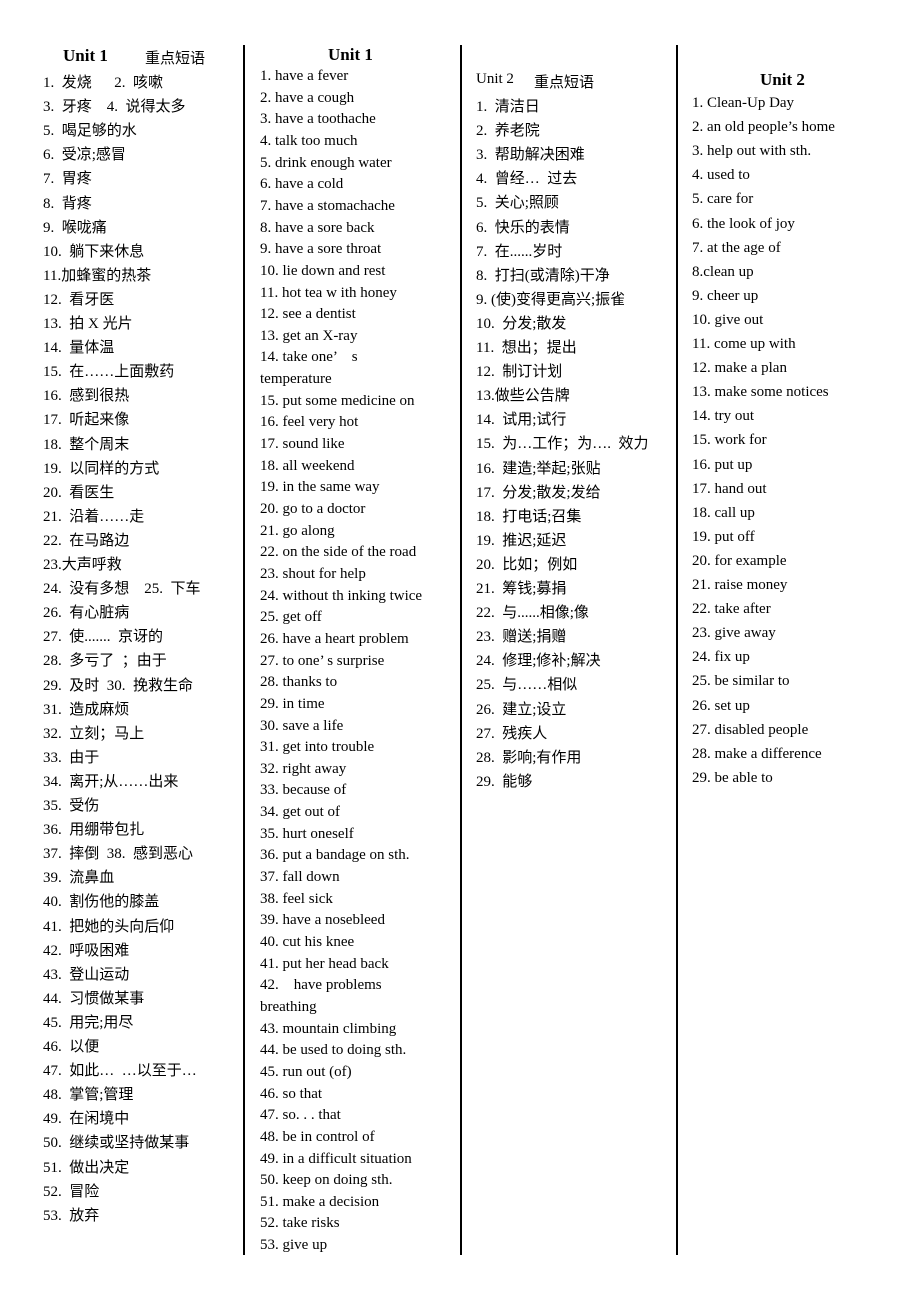 The width and height of the screenshot is (920, 1302). I want to click on phrase-line: 28. 多亏了 ；由于, so click(105, 661).